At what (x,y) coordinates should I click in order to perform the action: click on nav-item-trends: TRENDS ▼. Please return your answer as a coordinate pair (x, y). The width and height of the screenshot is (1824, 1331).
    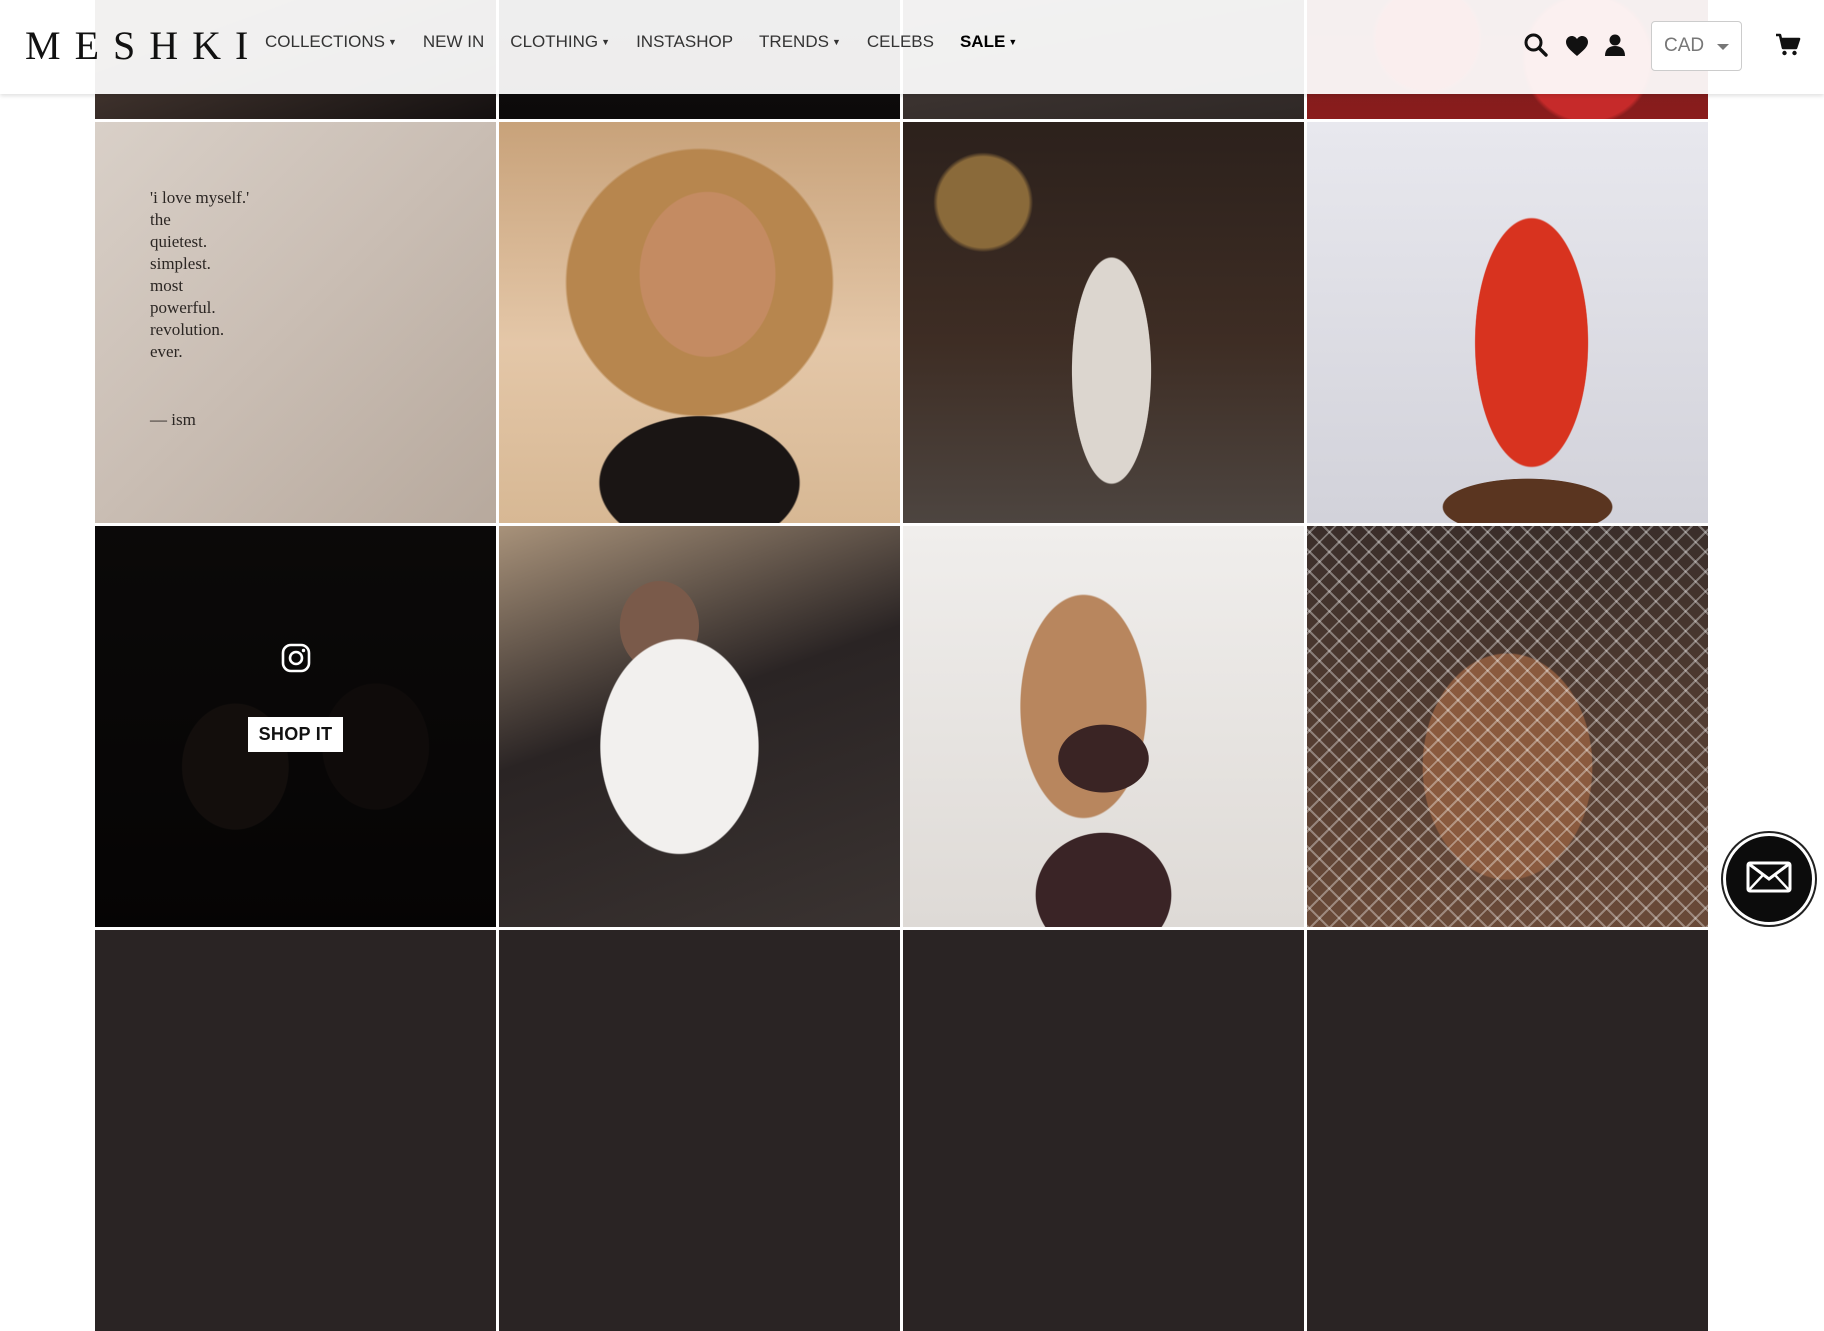
    Looking at the image, I should click on (800, 42).